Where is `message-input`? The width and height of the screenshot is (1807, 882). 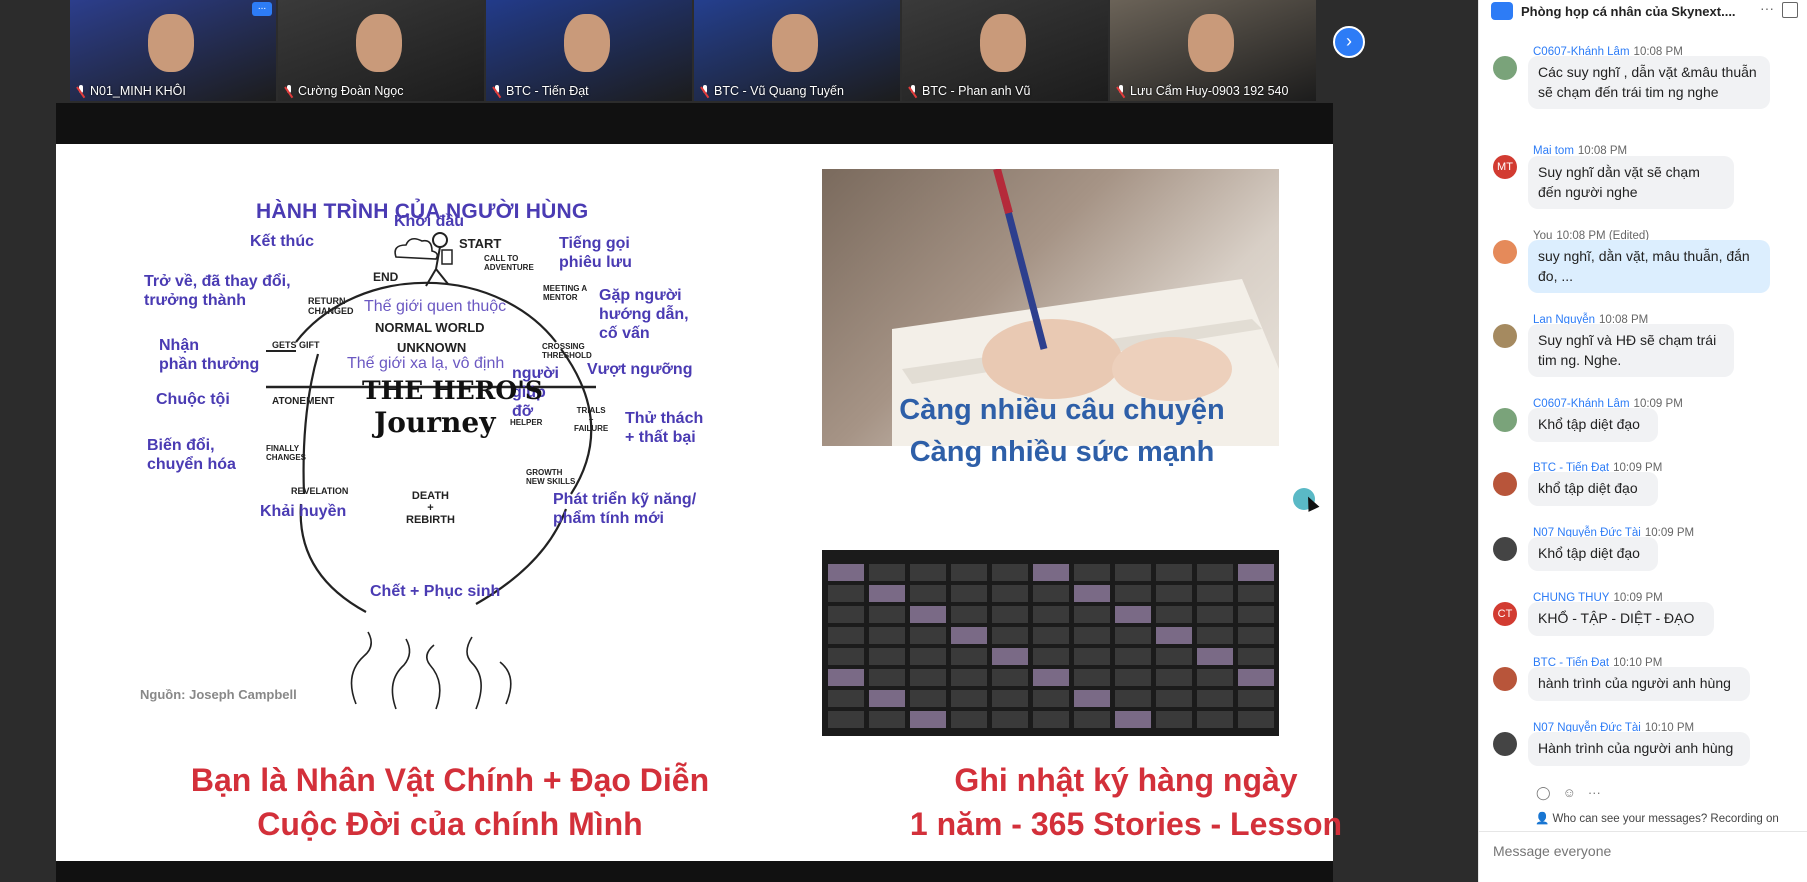
message-input is located at coordinates (1638, 851).